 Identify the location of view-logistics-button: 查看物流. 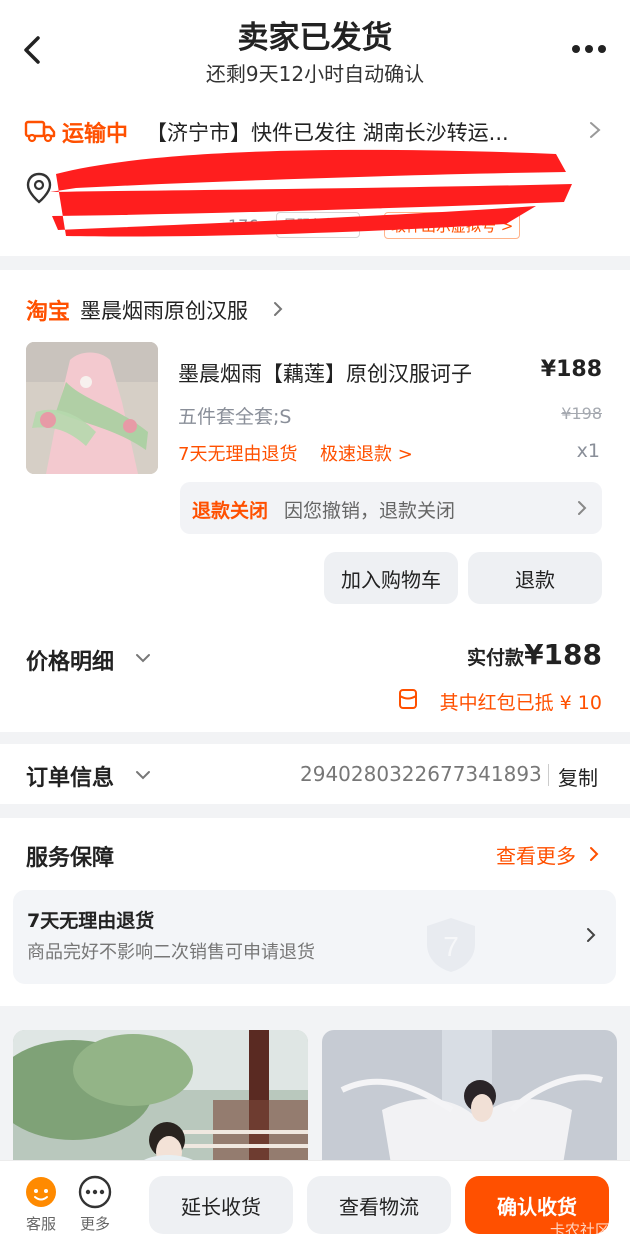
(379, 1205).